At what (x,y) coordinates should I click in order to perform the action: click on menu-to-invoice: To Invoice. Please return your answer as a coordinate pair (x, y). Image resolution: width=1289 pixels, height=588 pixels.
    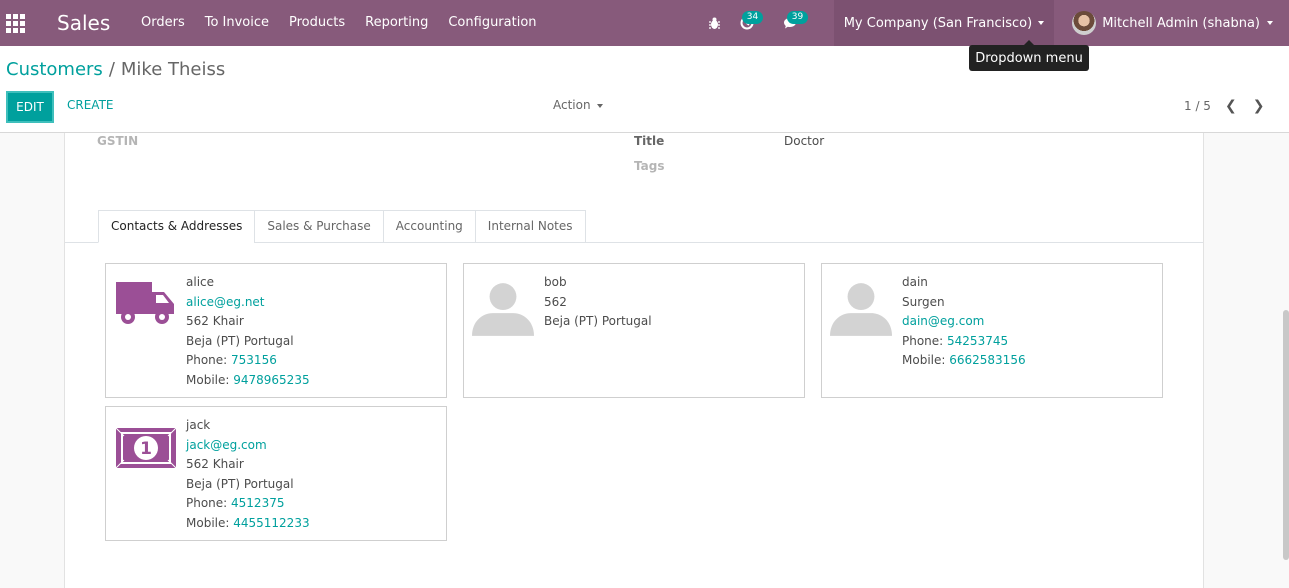
    Looking at the image, I should click on (237, 23).